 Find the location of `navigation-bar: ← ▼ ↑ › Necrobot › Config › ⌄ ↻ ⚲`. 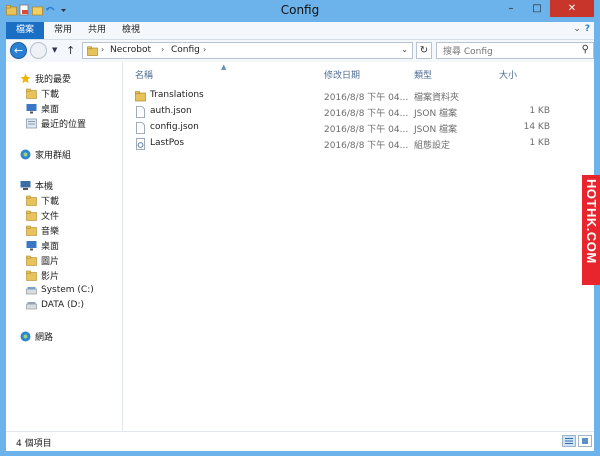

navigation-bar: ← ▼ ↑ › Necrobot › Config › ⌄ ↻ ⚲ is located at coordinates (300, 51).